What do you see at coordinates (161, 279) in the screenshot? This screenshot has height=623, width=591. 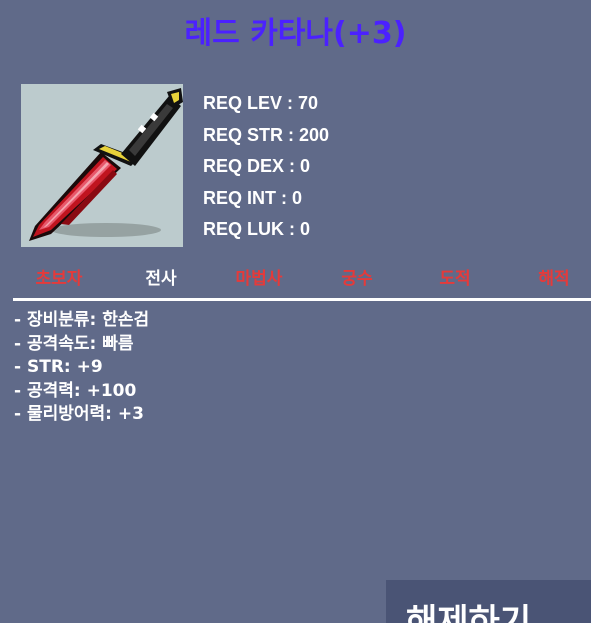 I see `job-warrior: 전사` at bounding box center [161, 279].